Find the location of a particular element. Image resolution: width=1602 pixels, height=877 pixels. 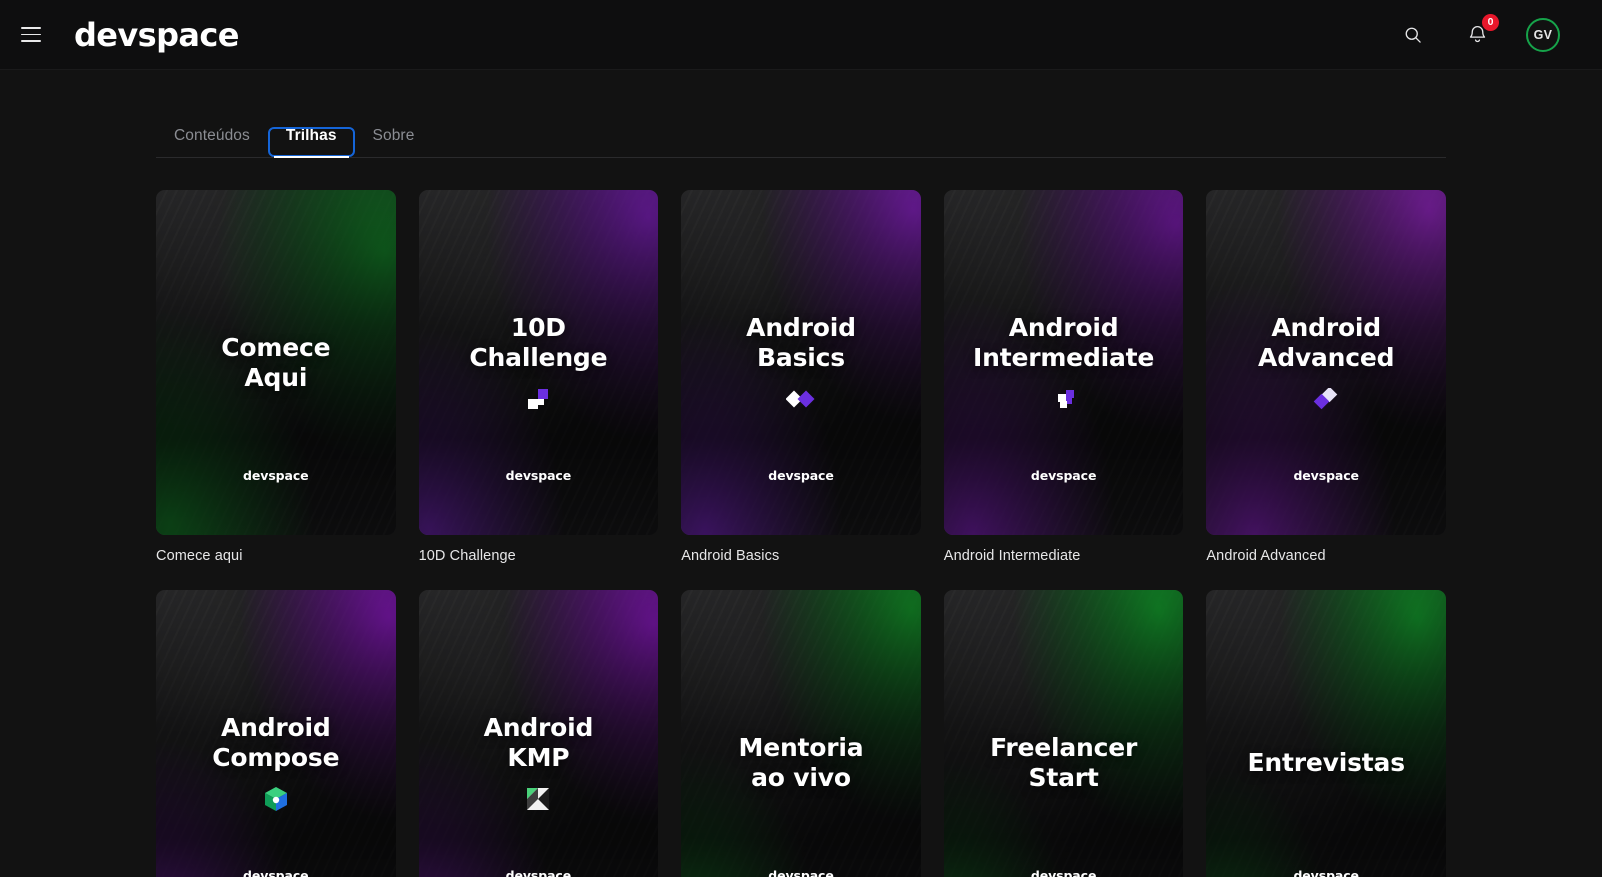

card-thumbnail: Android Basics devspace is located at coordinates (801, 362).